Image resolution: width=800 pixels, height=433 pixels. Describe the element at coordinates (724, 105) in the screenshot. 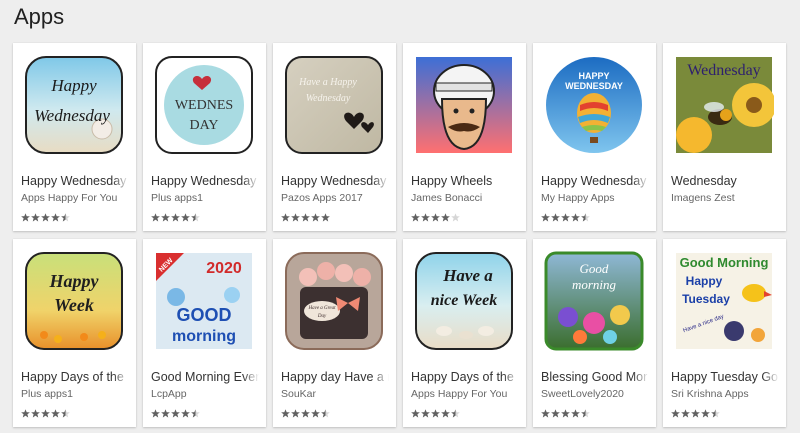

I see `wednesday-bee-icon: Wednesday` at that location.